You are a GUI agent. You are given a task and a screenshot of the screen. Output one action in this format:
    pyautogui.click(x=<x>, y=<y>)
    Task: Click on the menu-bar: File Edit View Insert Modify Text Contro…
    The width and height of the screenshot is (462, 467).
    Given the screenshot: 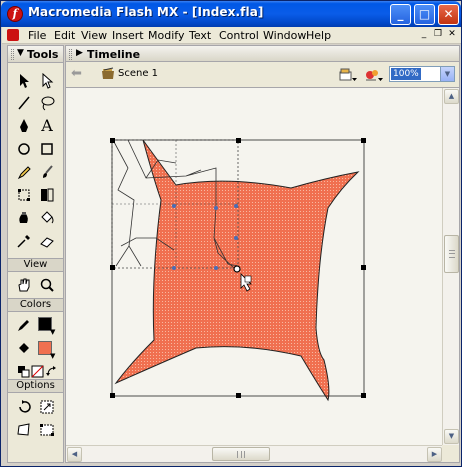 What is the action you would take?
    pyautogui.click(x=231, y=35)
    